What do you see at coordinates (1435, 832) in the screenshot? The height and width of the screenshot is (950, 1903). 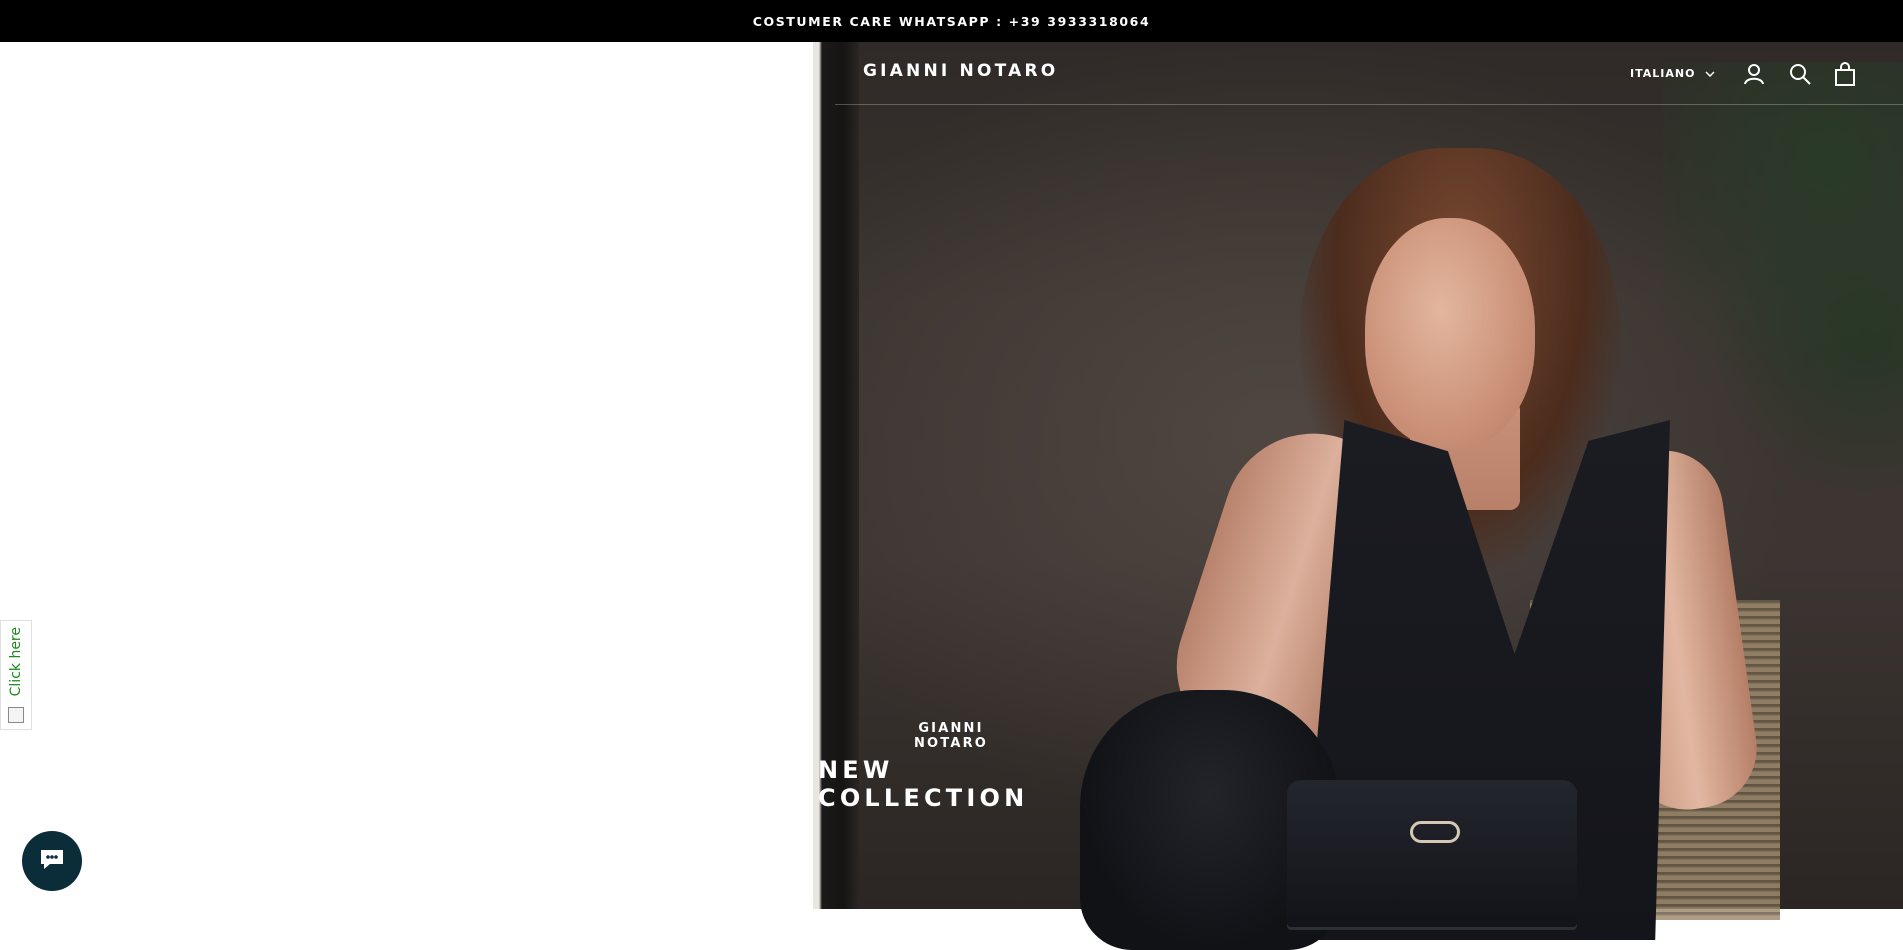 I see `bag-clasp` at bounding box center [1435, 832].